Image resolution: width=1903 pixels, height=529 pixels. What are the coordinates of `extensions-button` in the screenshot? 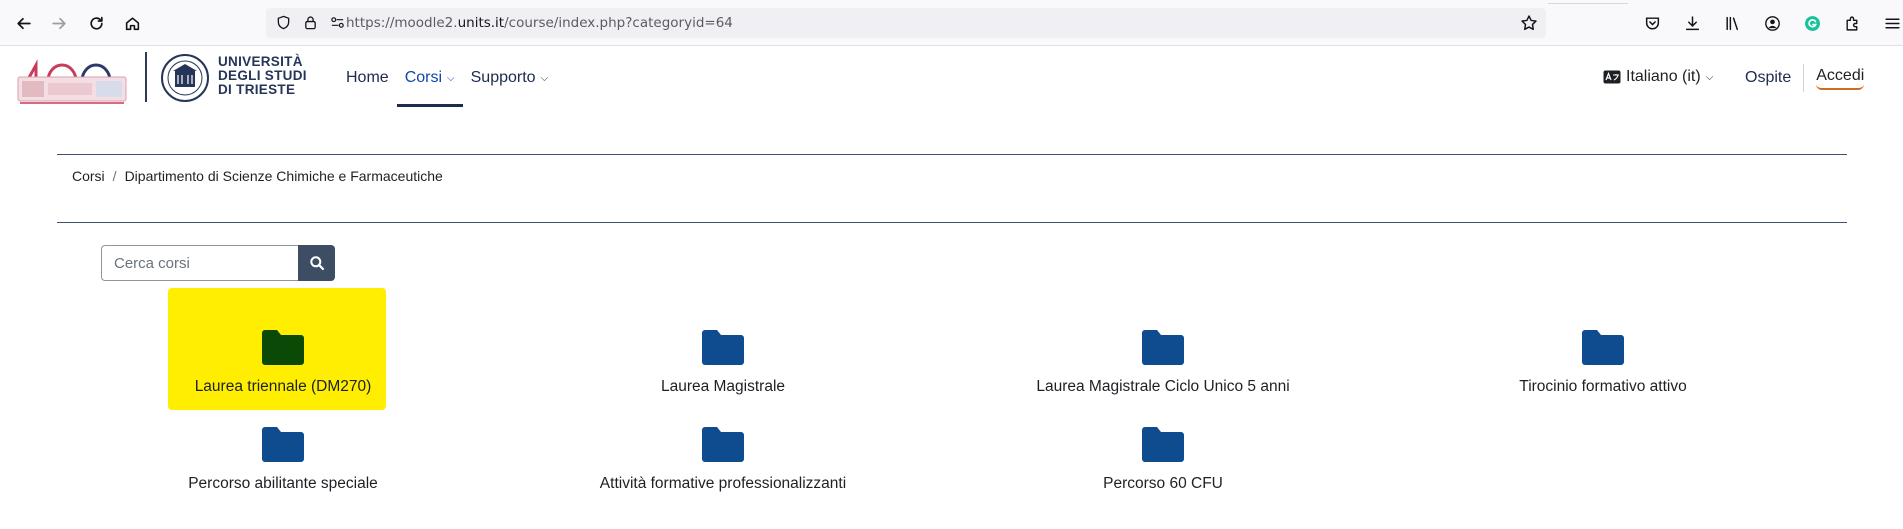 It's located at (1852, 23).